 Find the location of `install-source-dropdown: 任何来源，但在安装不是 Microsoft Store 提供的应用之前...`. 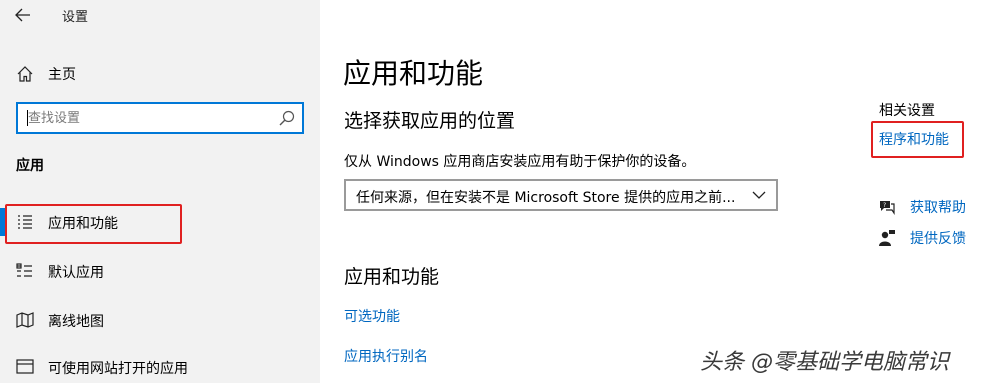

install-source-dropdown: 任何来源，但在安装不是 Microsoft Store 提供的应用之前... is located at coordinates (561, 195).